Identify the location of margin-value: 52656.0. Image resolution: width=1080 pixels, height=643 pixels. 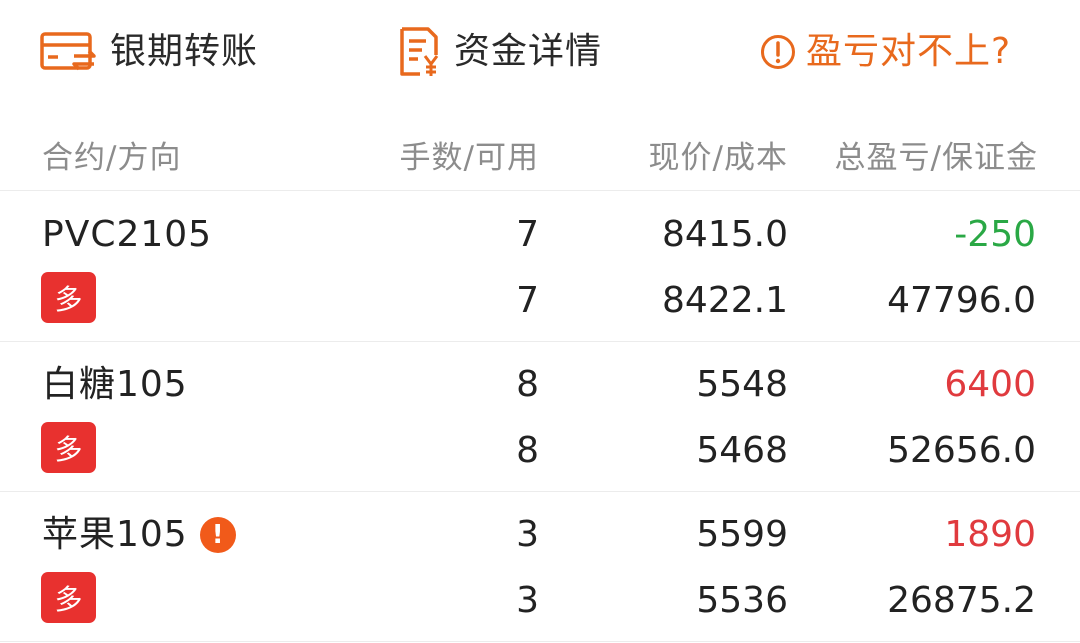
(961, 450).